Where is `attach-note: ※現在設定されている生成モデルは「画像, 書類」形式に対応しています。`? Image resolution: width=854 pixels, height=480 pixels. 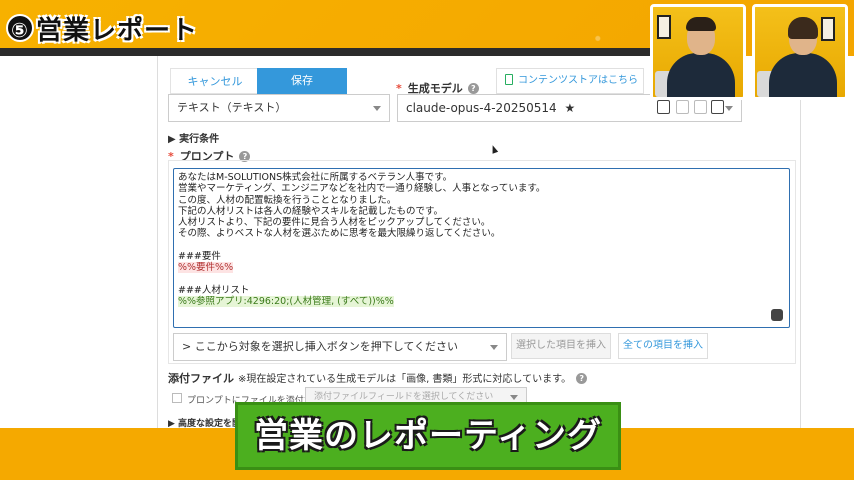 attach-note: ※現在設定されている生成モデルは「画像, 書類」形式に対応しています。 is located at coordinates (405, 379).